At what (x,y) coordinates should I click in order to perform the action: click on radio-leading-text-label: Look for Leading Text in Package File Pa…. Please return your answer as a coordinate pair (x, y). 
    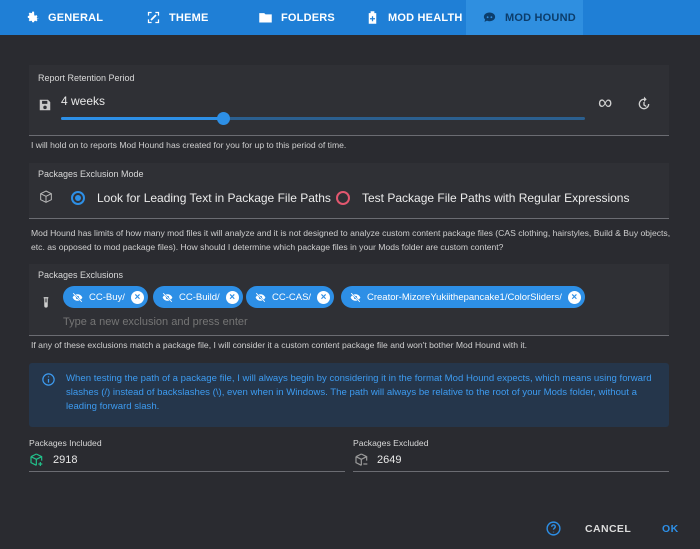
    Looking at the image, I should click on (214, 198).